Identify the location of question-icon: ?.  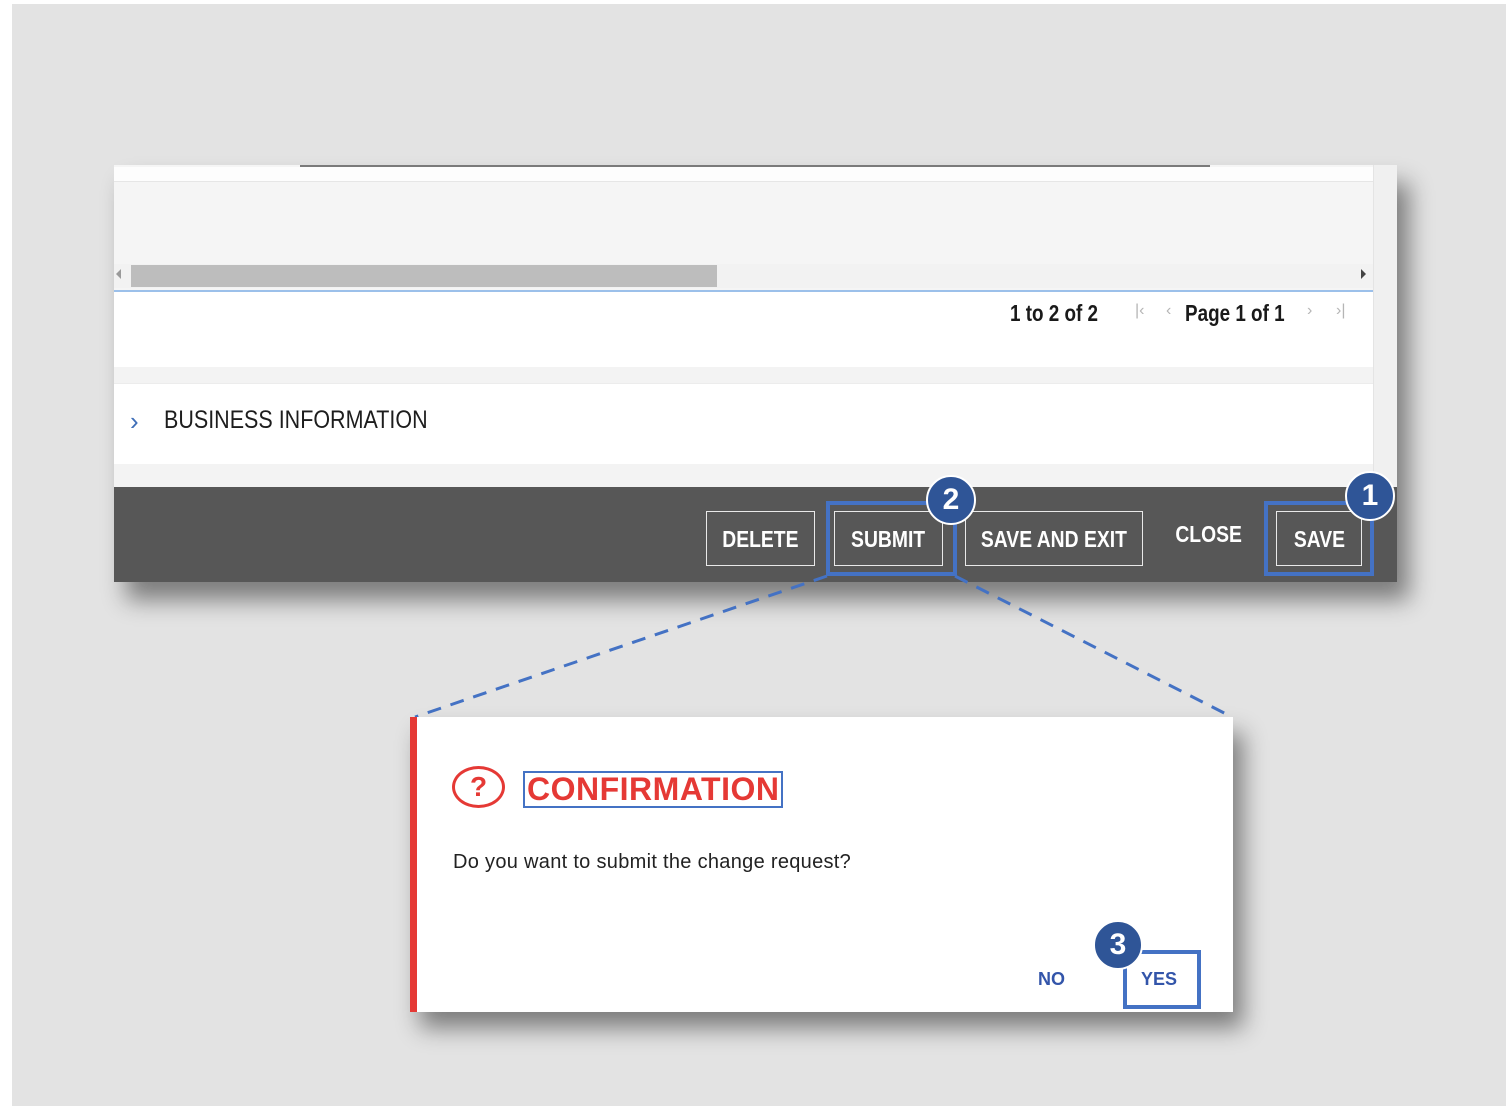
(478, 787).